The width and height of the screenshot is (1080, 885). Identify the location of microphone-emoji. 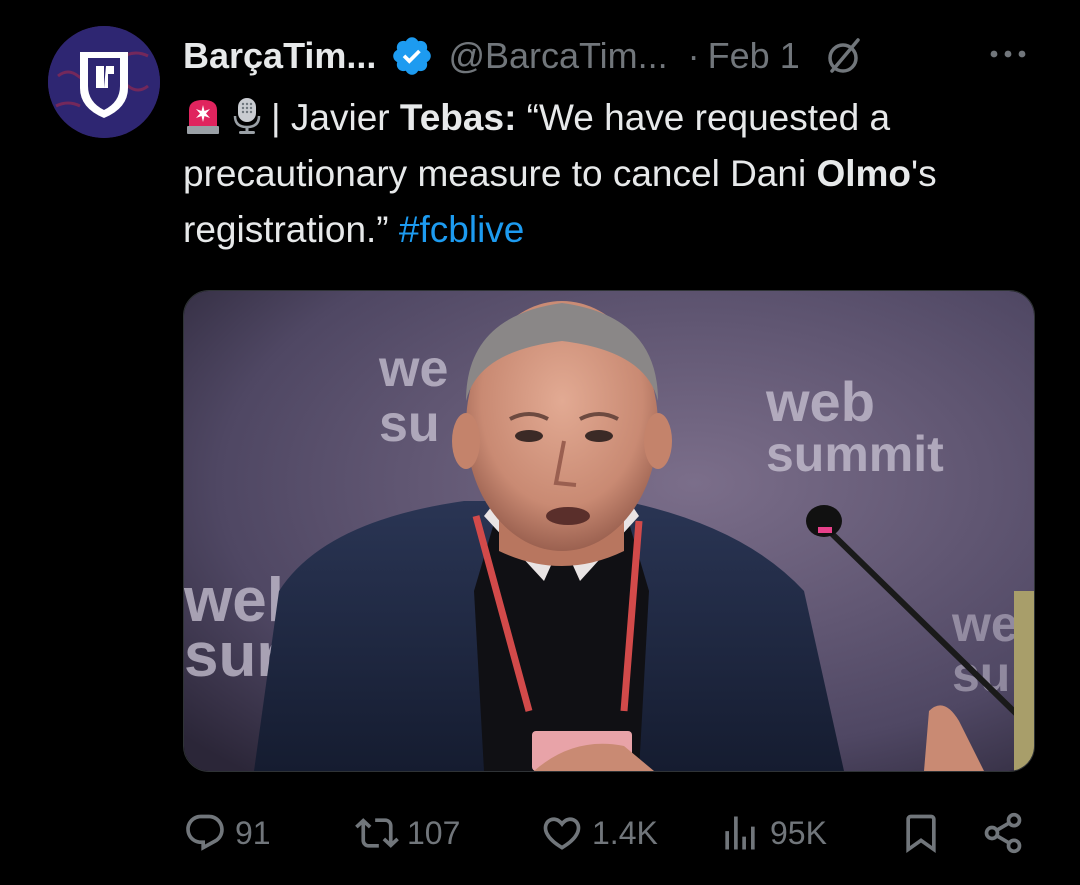
(247, 116).